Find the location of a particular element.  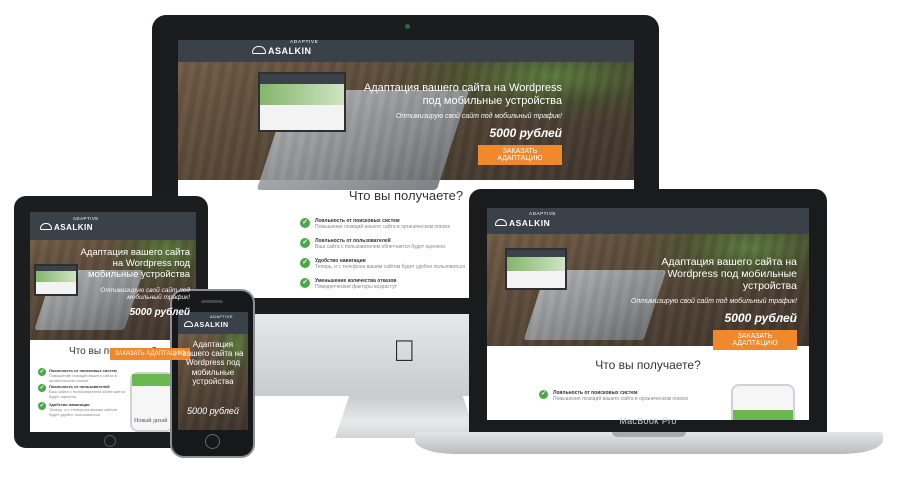

section-title: Что вы получаете? is located at coordinates (648, 365).